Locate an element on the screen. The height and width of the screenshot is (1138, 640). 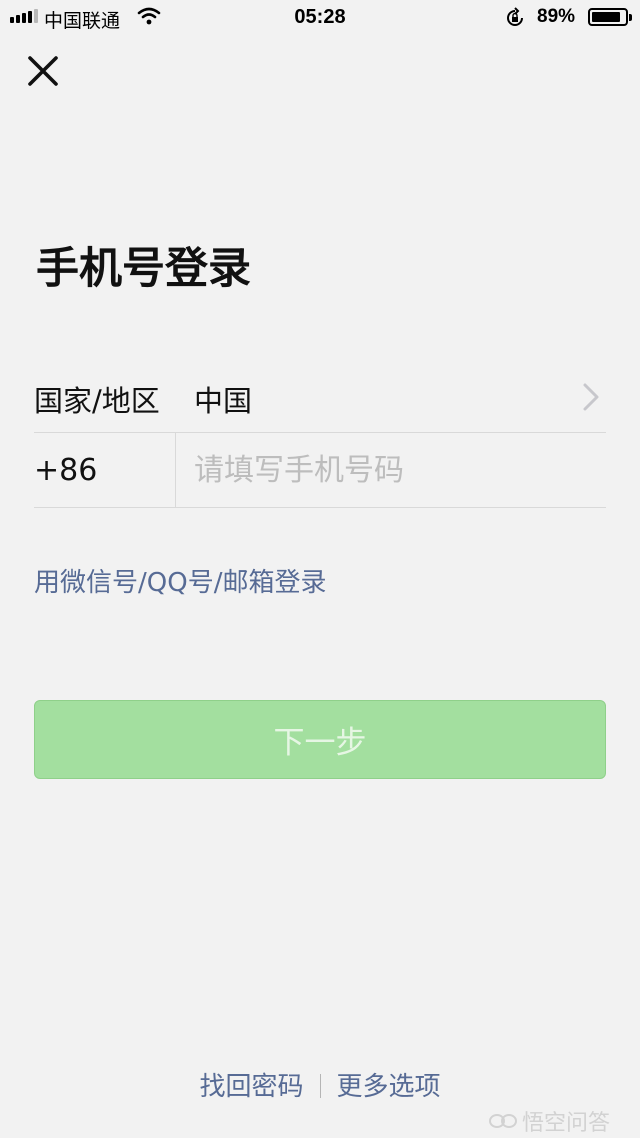
page-title: 手机号登录 is located at coordinates (143, 269).